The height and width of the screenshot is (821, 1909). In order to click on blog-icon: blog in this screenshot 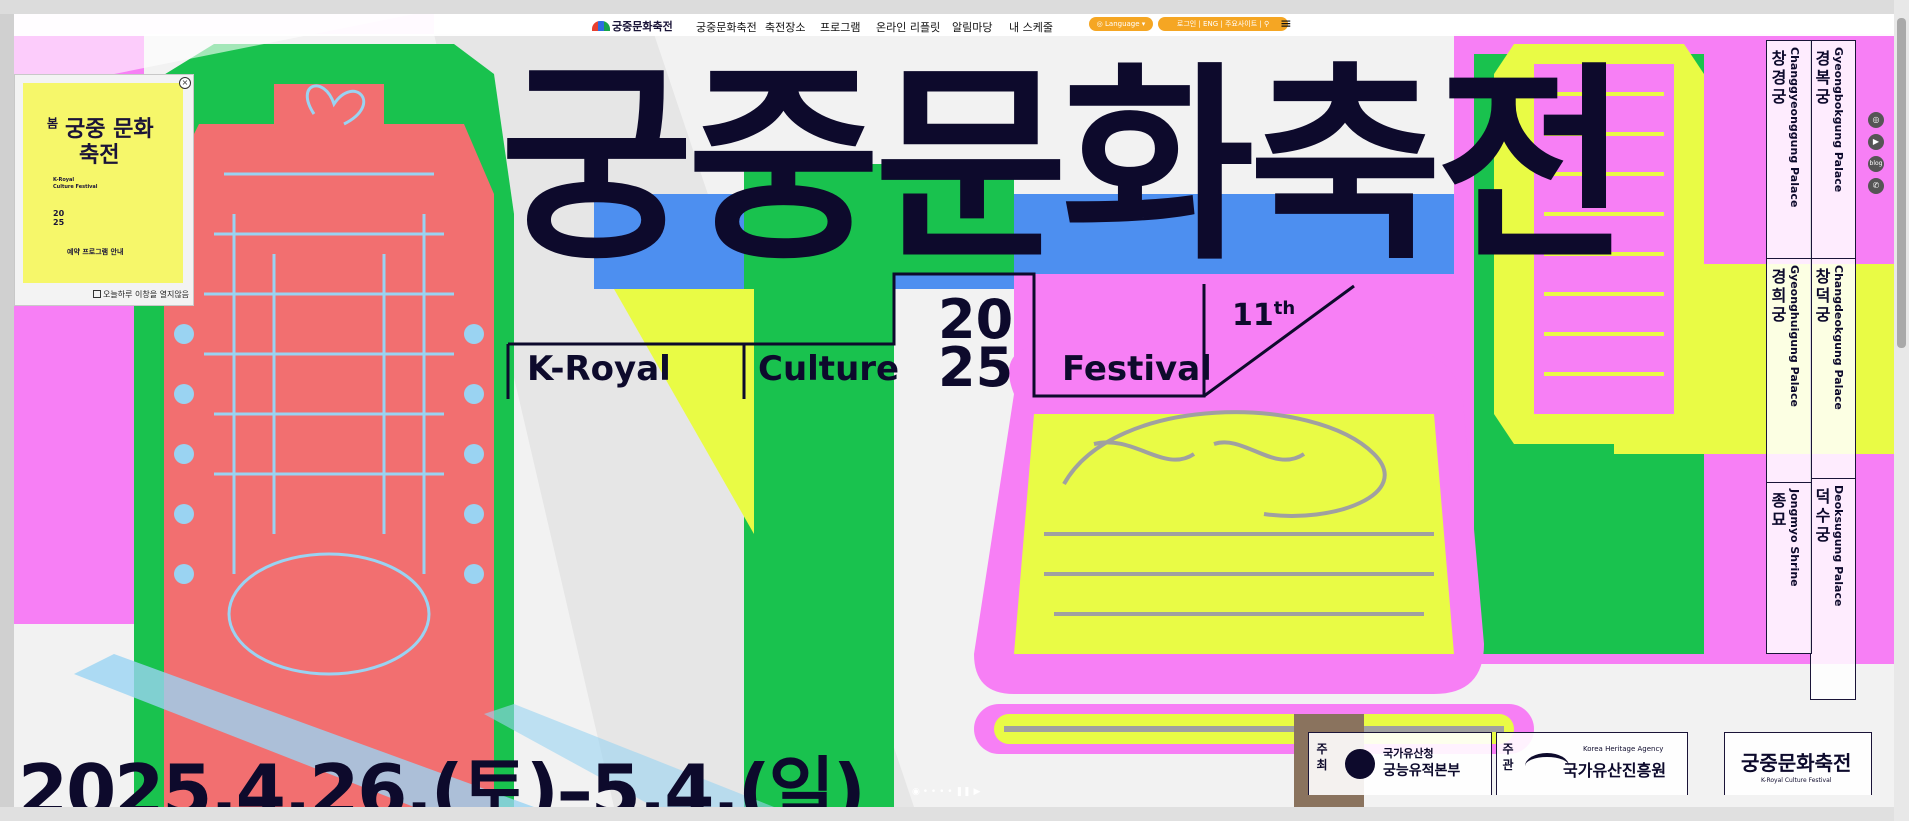, I will do `click(1876, 164)`.